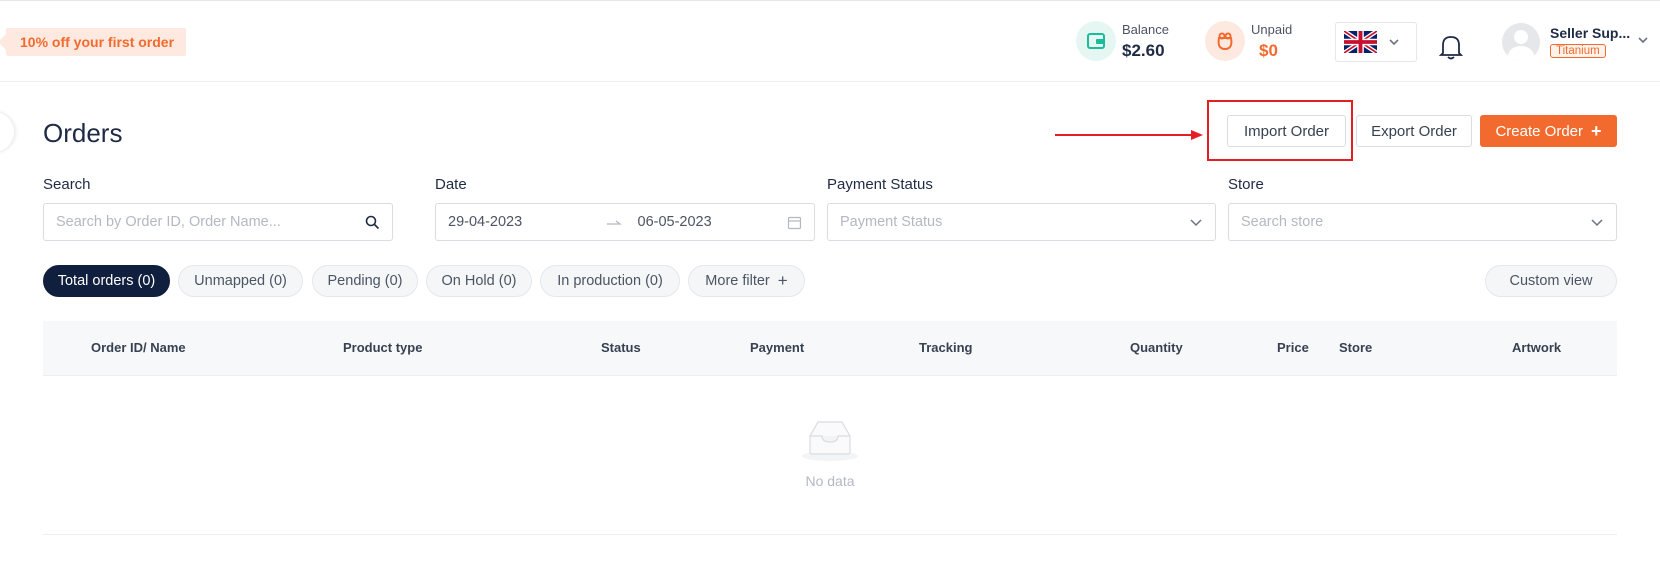 This screenshot has width=1660, height=561. Describe the element at coordinates (106, 281) in the screenshot. I see `tab-total-orders: Total orders (0)` at that location.